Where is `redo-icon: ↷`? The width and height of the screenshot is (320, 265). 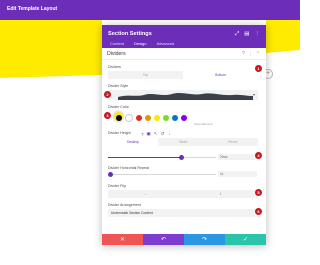 redo-icon: ↷ is located at coordinates (204, 240).